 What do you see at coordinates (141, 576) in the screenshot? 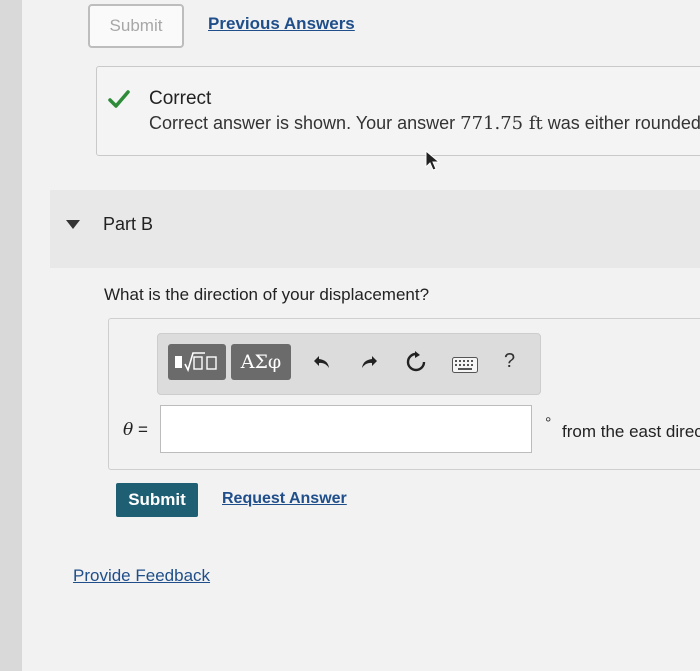
I see `provide-feedback-link: Provide Feedback` at bounding box center [141, 576].